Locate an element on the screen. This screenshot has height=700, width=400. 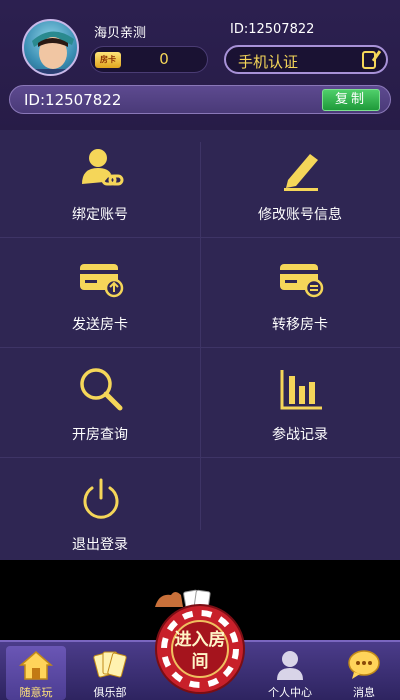
id-bar: ID:12507822 复制 is located at coordinates (200, 99).